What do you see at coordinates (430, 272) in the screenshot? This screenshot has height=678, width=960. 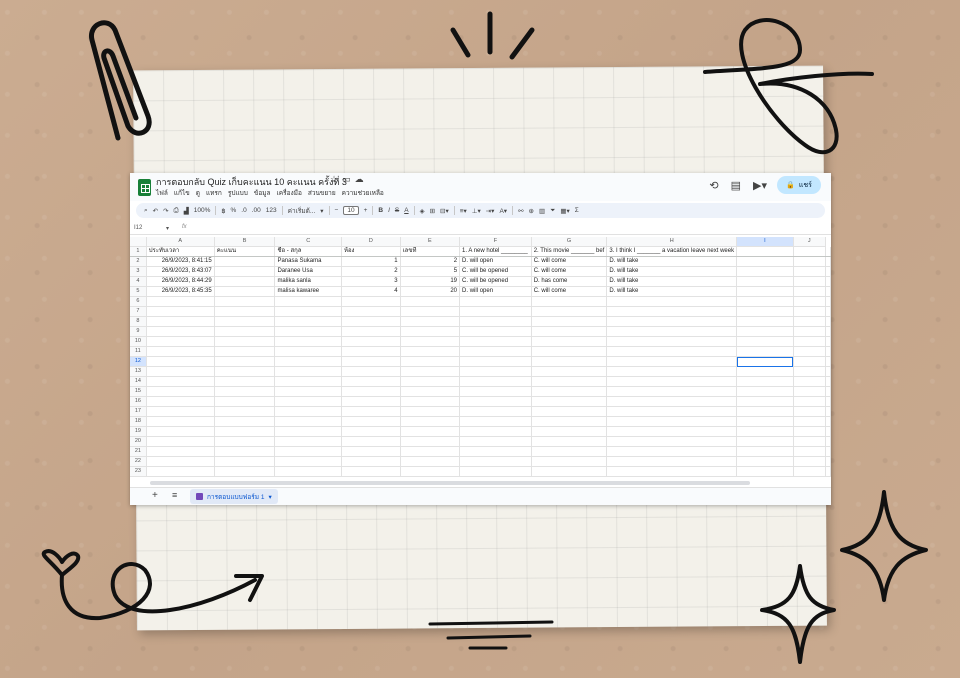 I see `cell: 5` at bounding box center [430, 272].